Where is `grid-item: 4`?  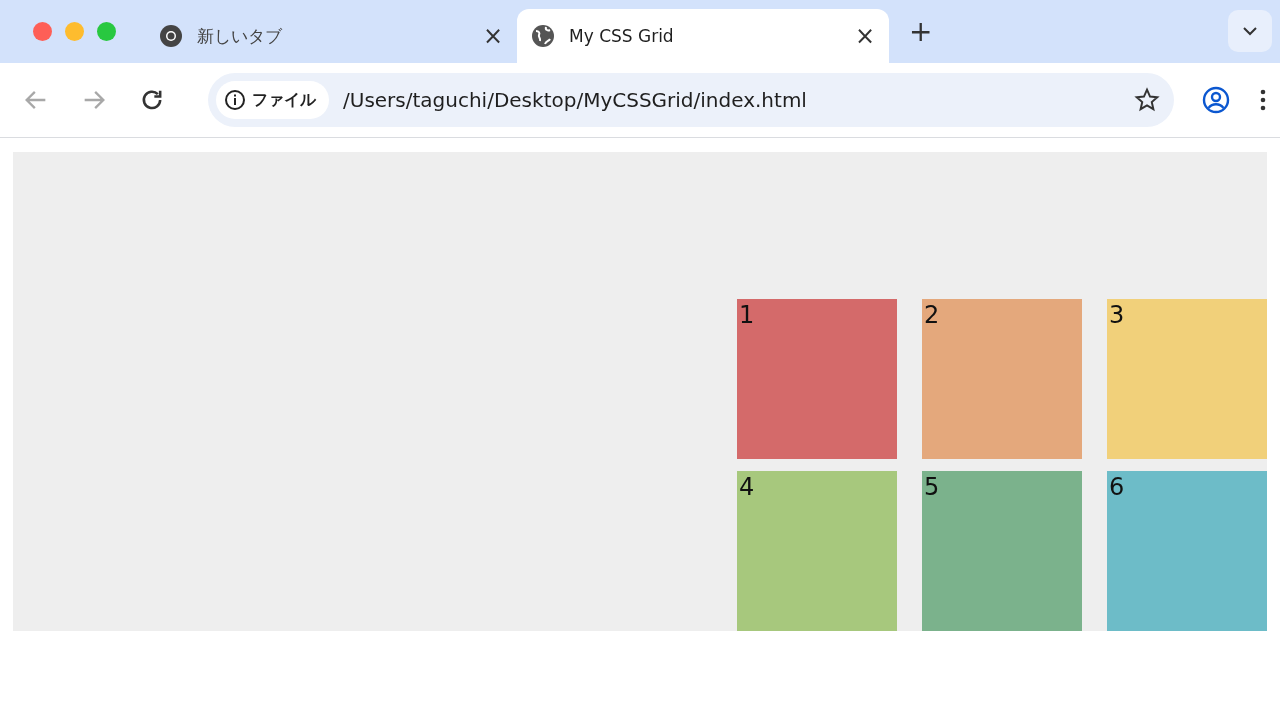 grid-item: 4 is located at coordinates (817, 551).